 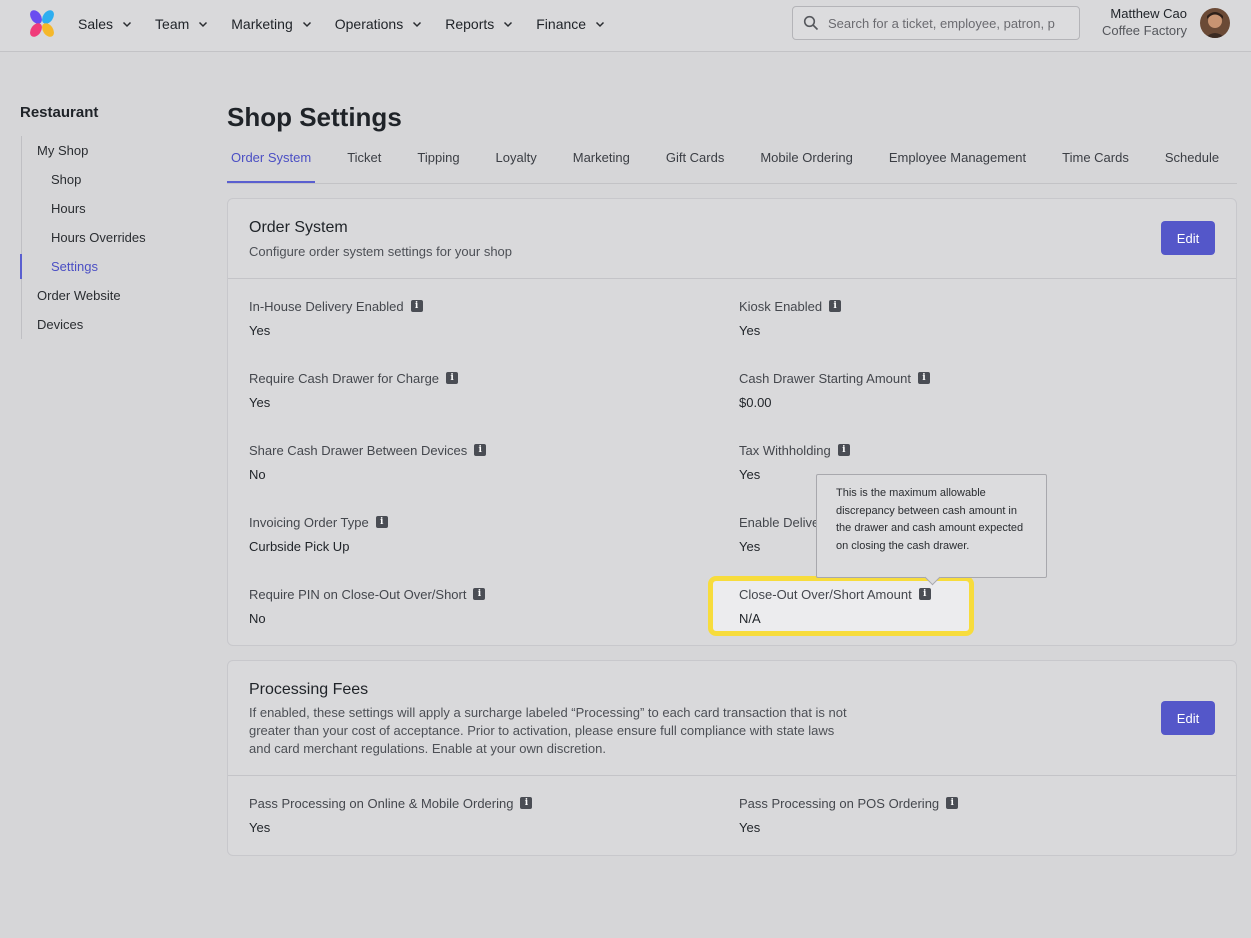 I want to click on sidebar-item-hours-overrides: Hours Overrides, so click(x=111, y=237).